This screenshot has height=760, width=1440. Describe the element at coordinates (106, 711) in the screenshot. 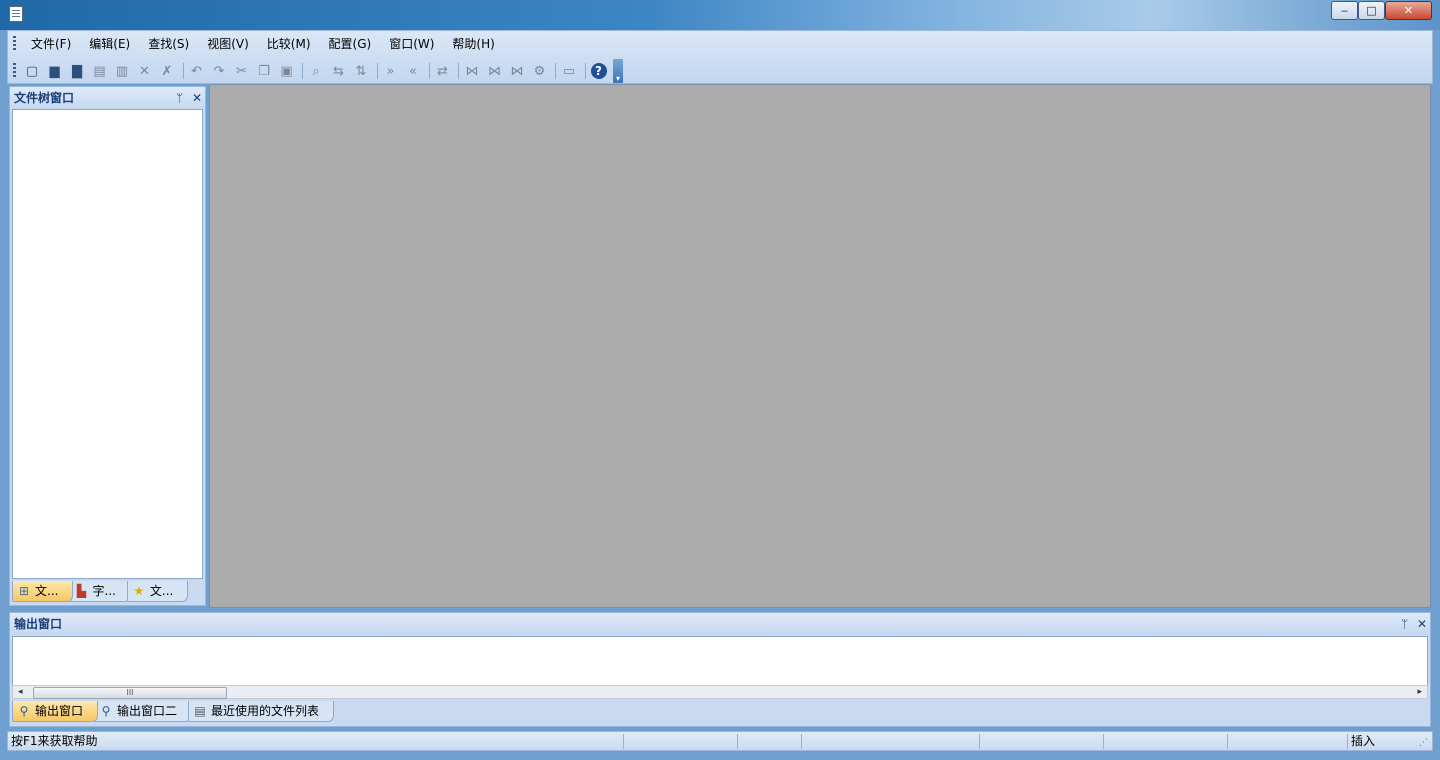

I see `output-two-icon: ⚲` at that location.